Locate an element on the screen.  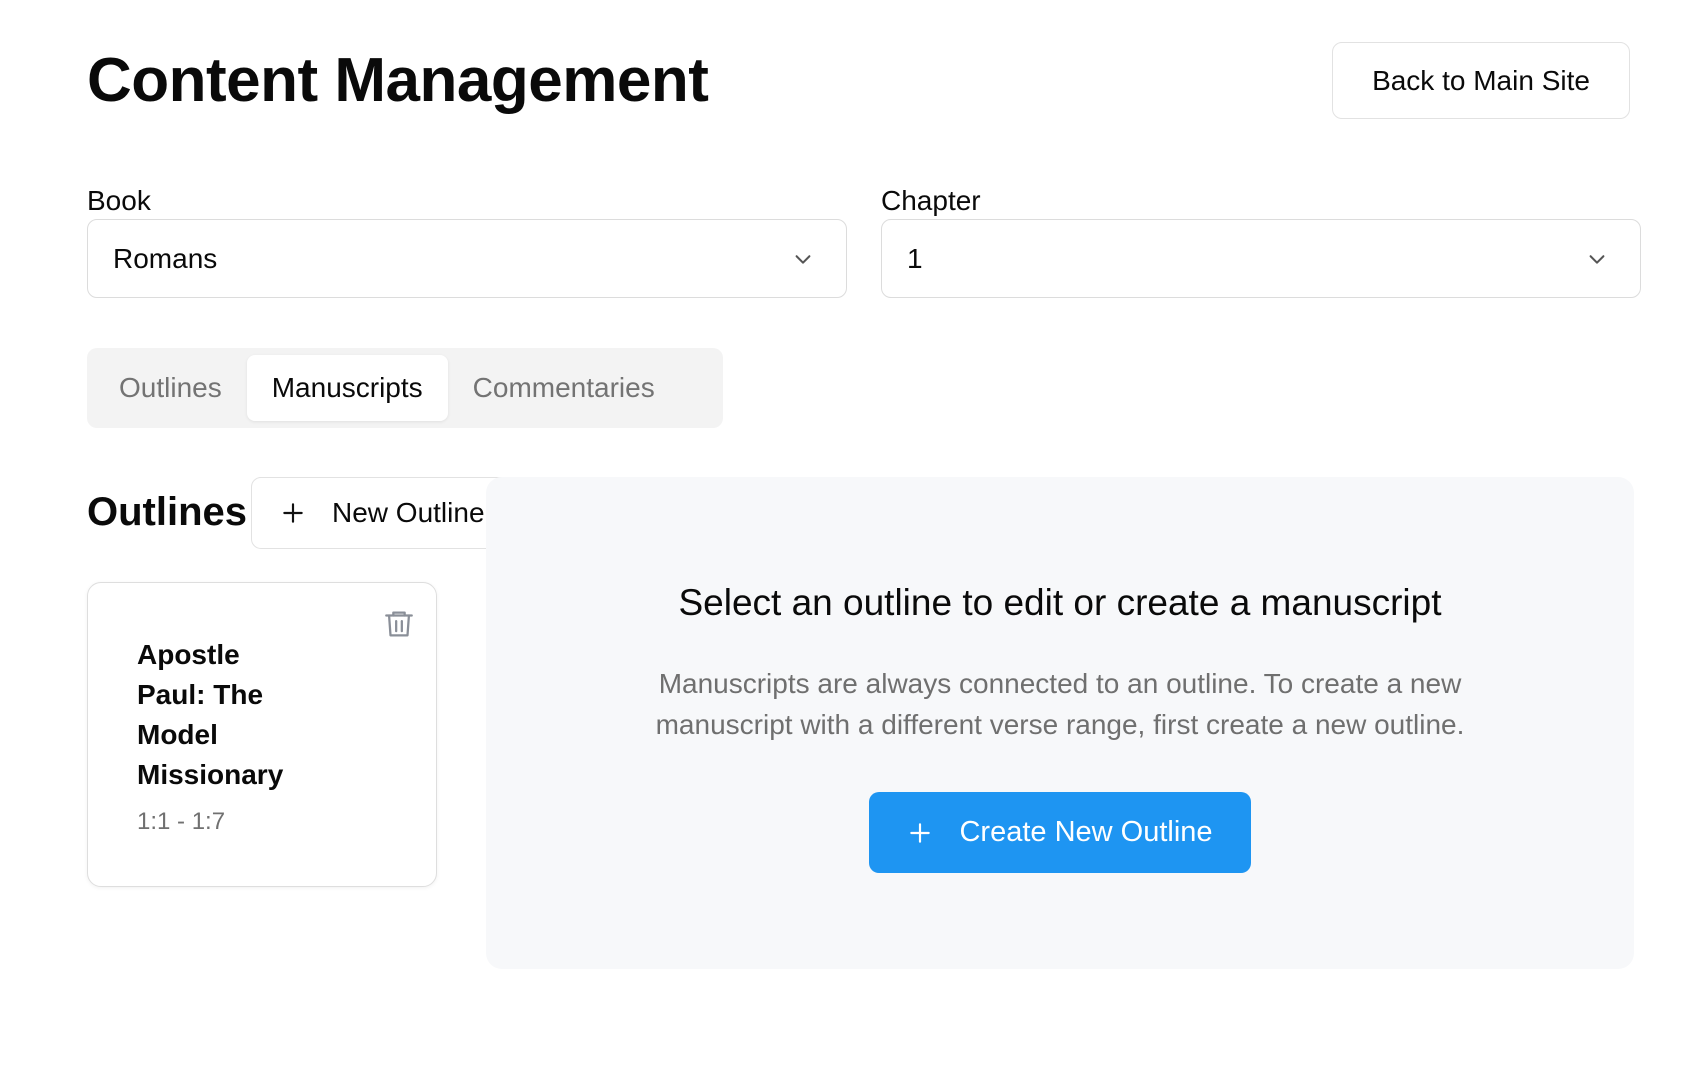
tab-outlines: Outlines is located at coordinates (170, 388).